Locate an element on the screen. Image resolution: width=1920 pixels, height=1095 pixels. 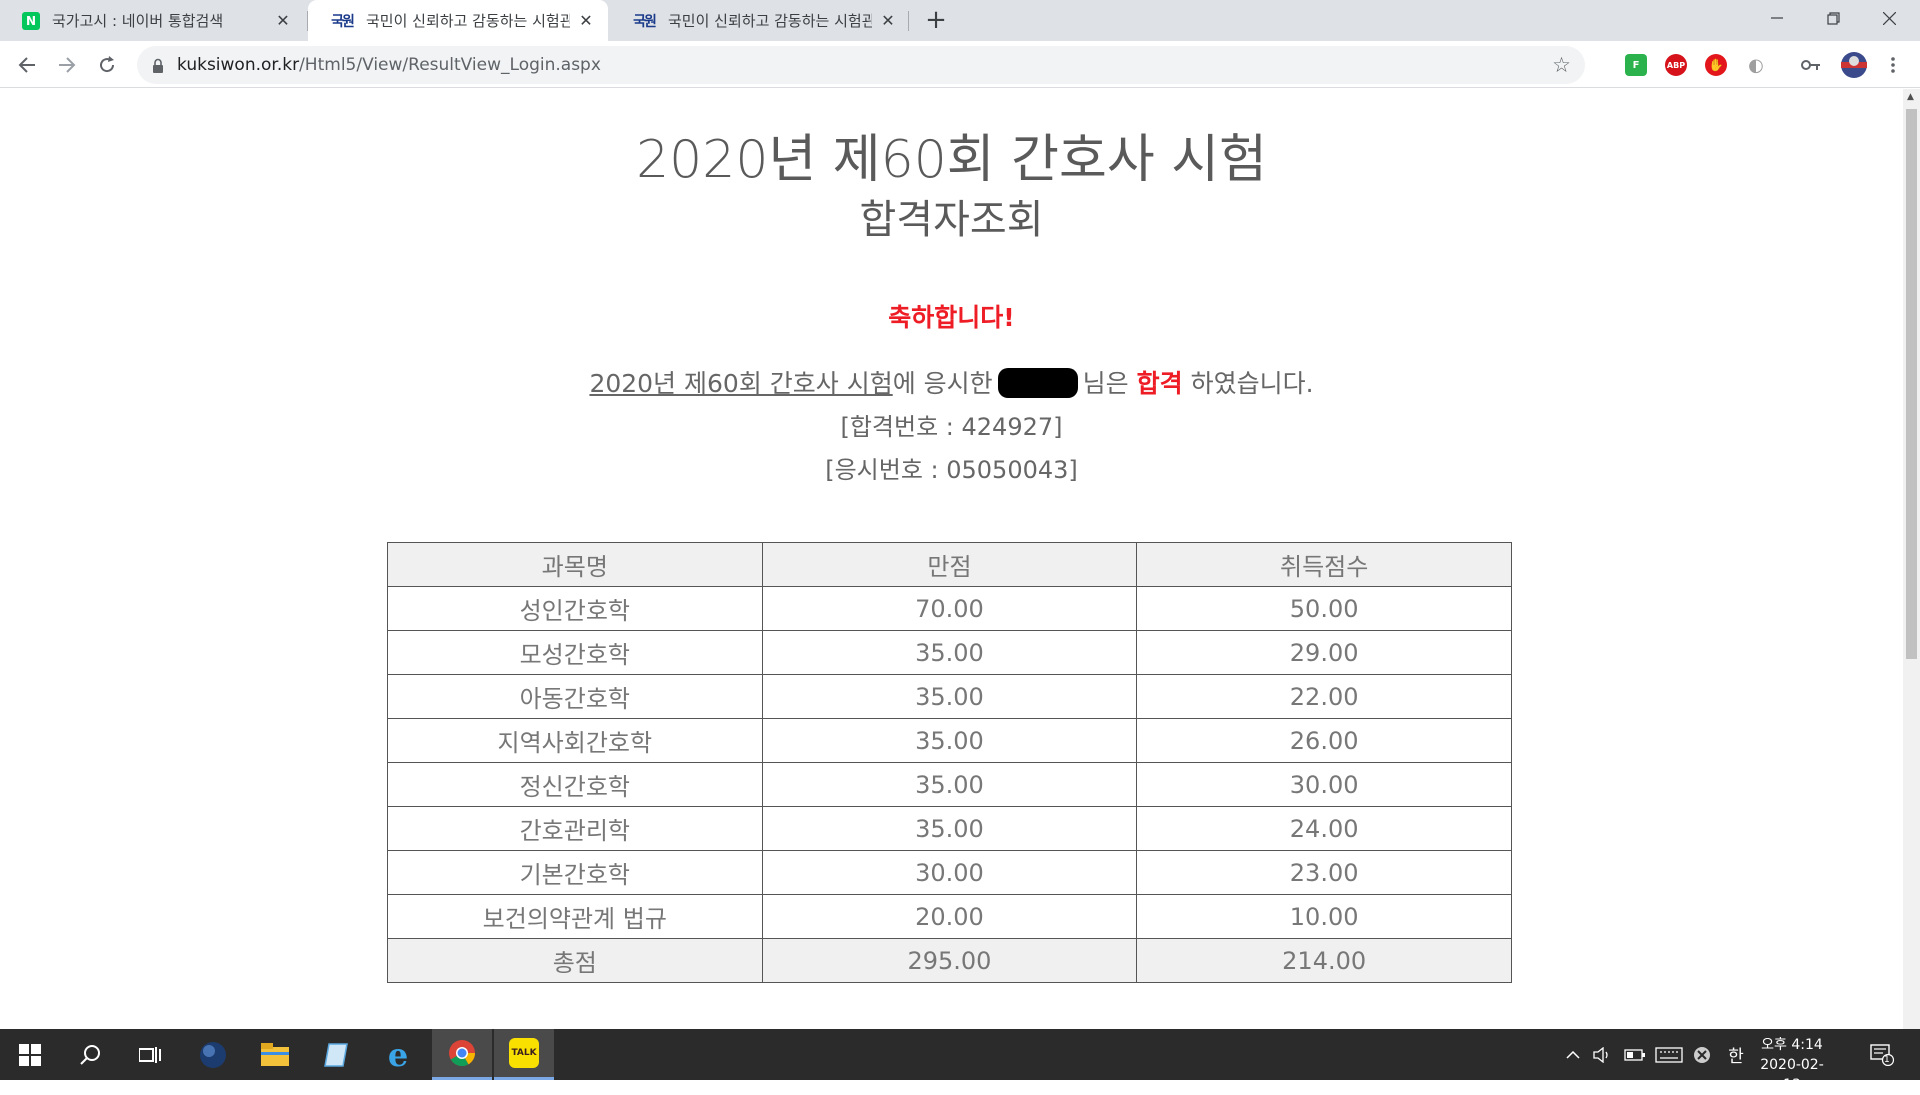
column-header-obtained-score: 취득점수 is located at coordinates (1324, 564).